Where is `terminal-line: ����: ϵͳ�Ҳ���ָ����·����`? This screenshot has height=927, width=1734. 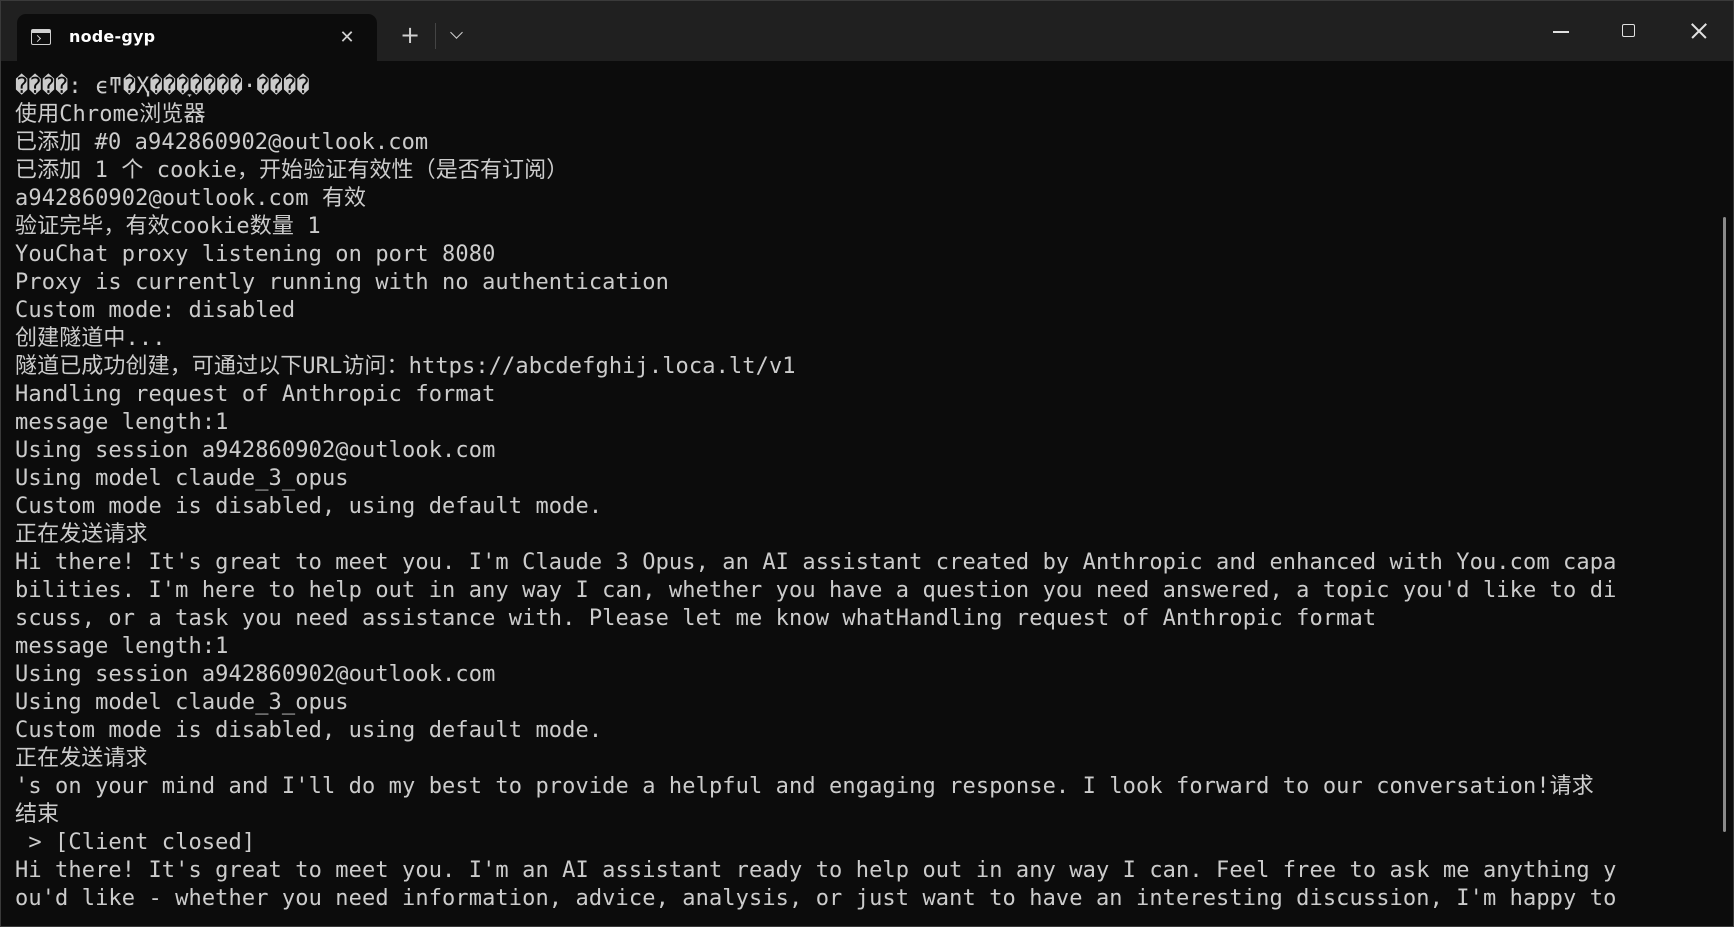 terminal-line: ����: ϵͳ�Ҳ���ָ����·���� is located at coordinates (162, 86).